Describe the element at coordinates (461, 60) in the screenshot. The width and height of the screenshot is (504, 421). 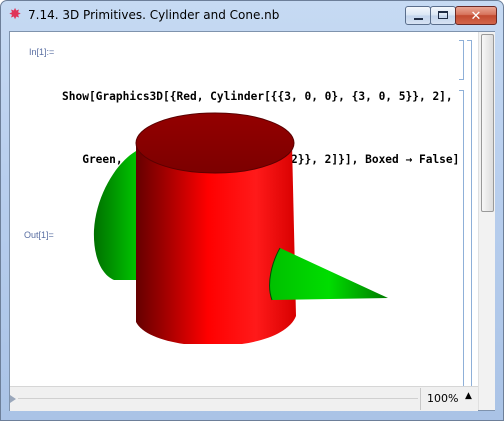
I see `input-cell-bracket` at that location.